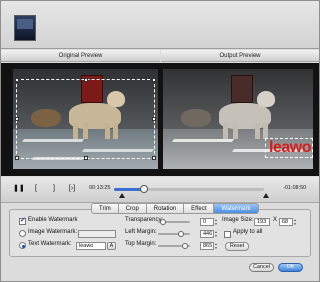  What do you see at coordinates (22, 233) in the screenshot?
I see `image-watermark-radio` at bounding box center [22, 233].